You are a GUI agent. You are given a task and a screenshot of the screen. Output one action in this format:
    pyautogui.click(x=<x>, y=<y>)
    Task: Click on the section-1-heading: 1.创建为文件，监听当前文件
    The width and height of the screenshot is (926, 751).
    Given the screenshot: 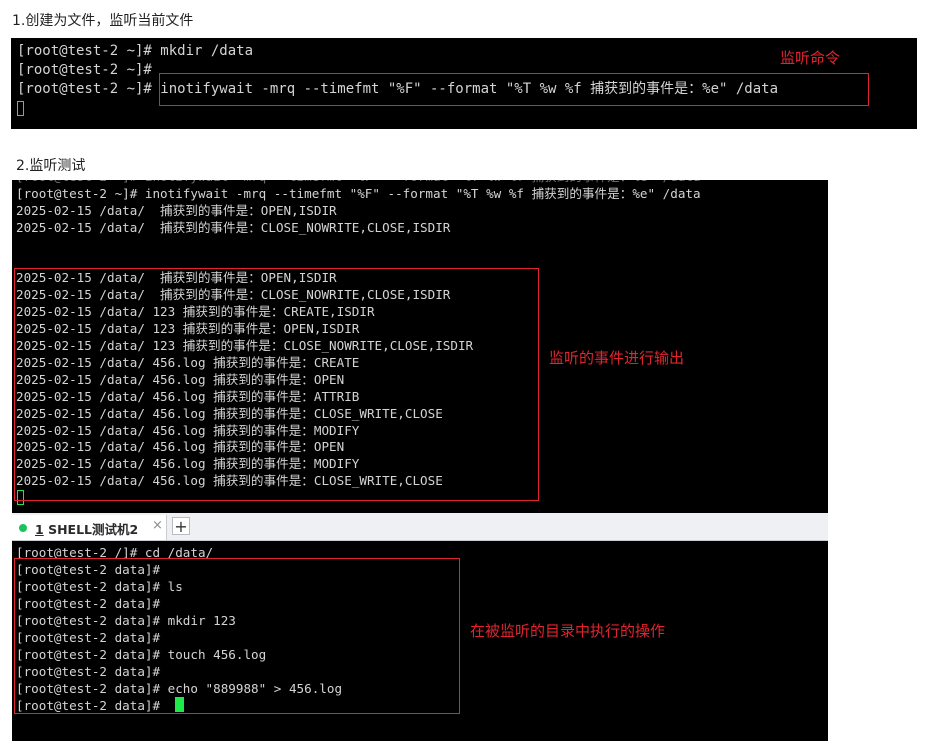 What is the action you would take?
    pyautogui.click(x=103, y=21)
    